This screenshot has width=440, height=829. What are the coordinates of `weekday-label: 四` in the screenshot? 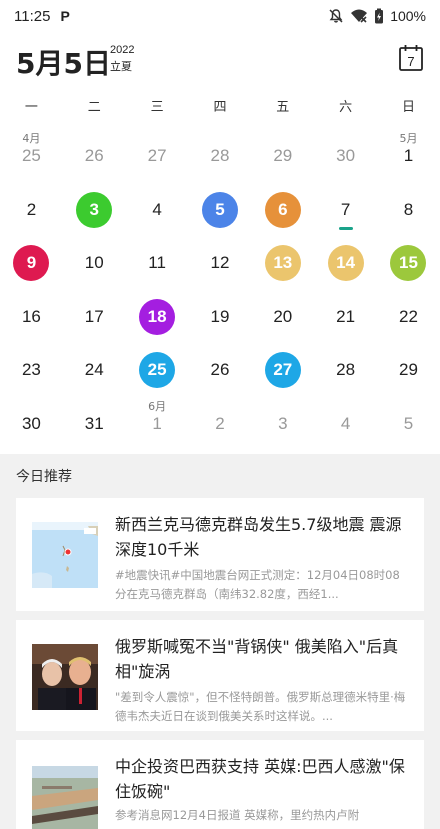 It's located at (220, 107).